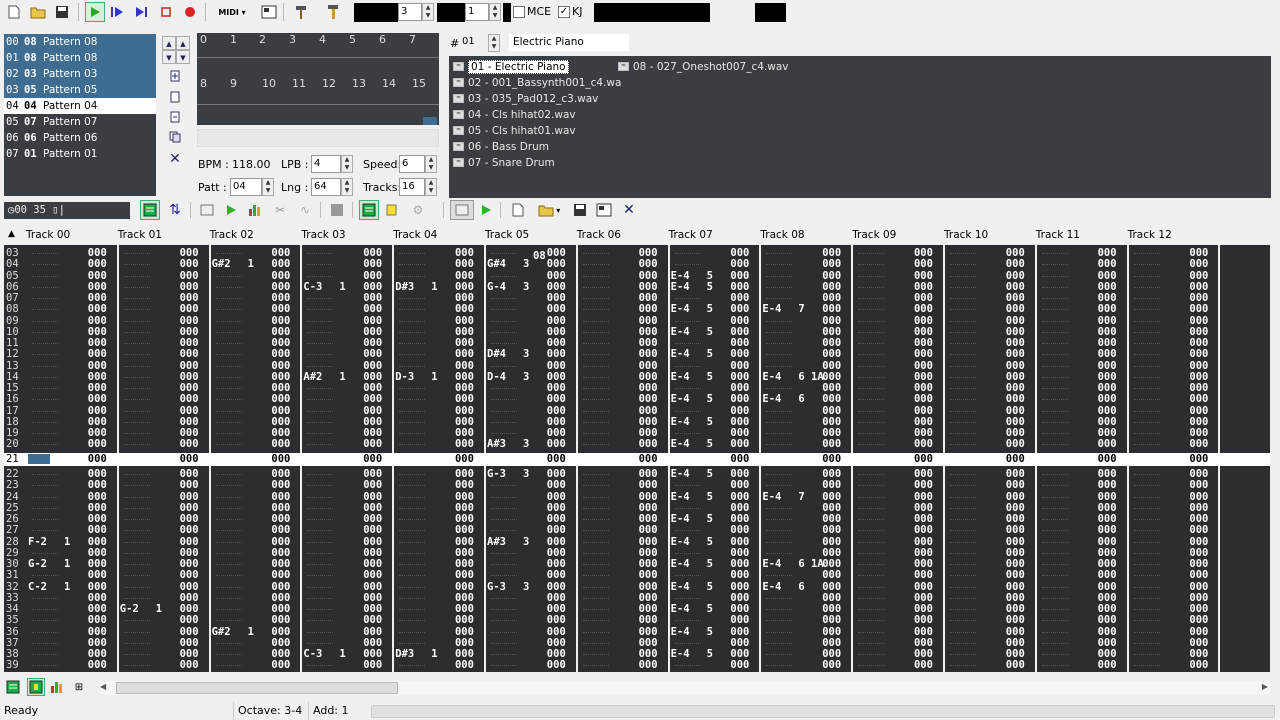  What do you see at coordinates (38, 12) in the screenshot?
I see `open-folder-icon` at bounding box center [38, 12].